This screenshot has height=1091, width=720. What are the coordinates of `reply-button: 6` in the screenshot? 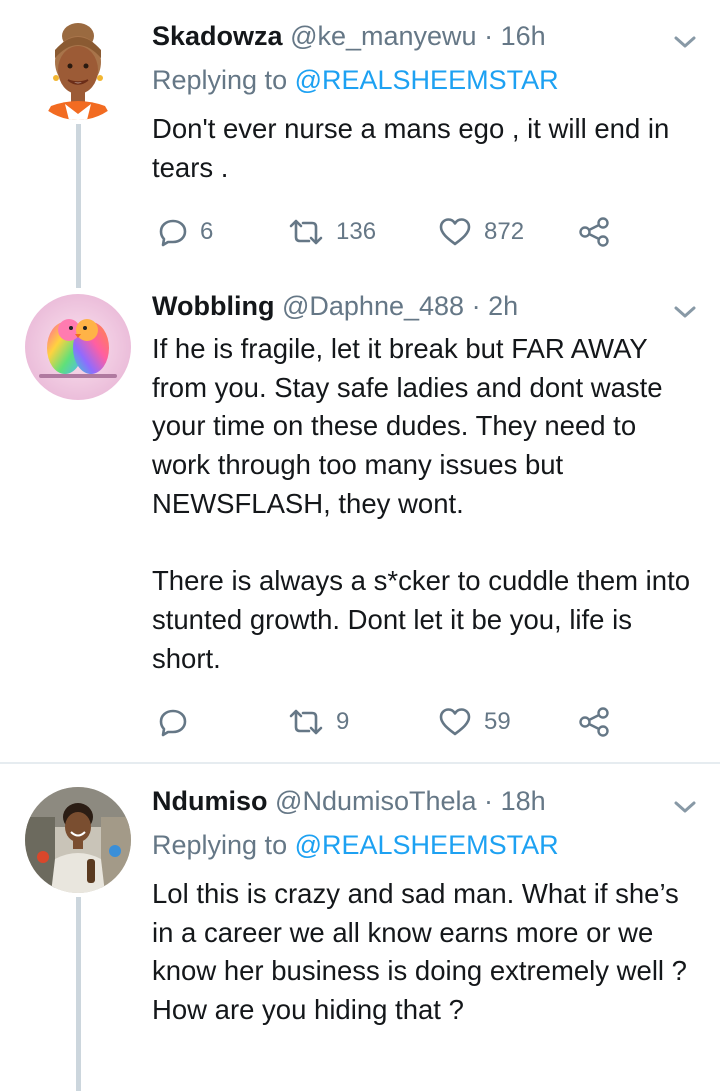 It's located at (185, 232).